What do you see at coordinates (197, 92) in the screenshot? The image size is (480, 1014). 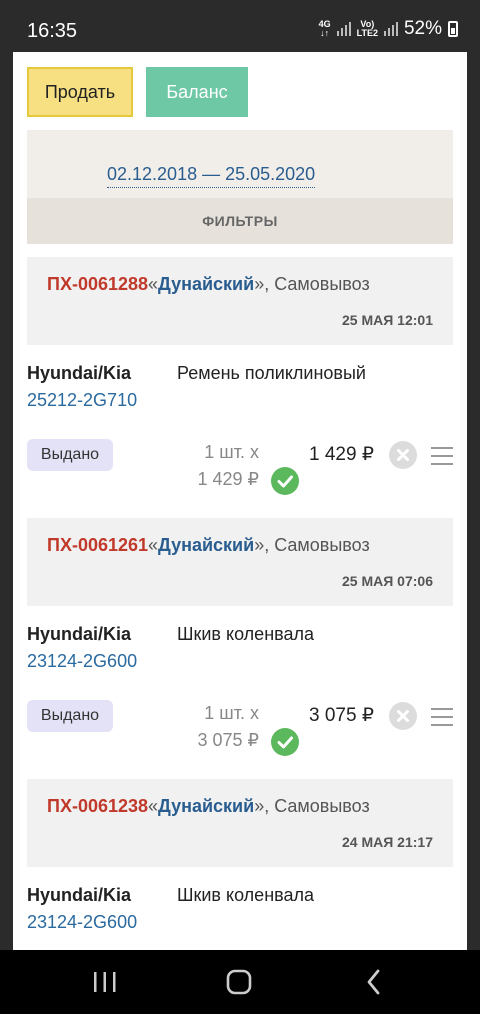 I see `balance-button: Баланс` at bounding box center [197, 92].